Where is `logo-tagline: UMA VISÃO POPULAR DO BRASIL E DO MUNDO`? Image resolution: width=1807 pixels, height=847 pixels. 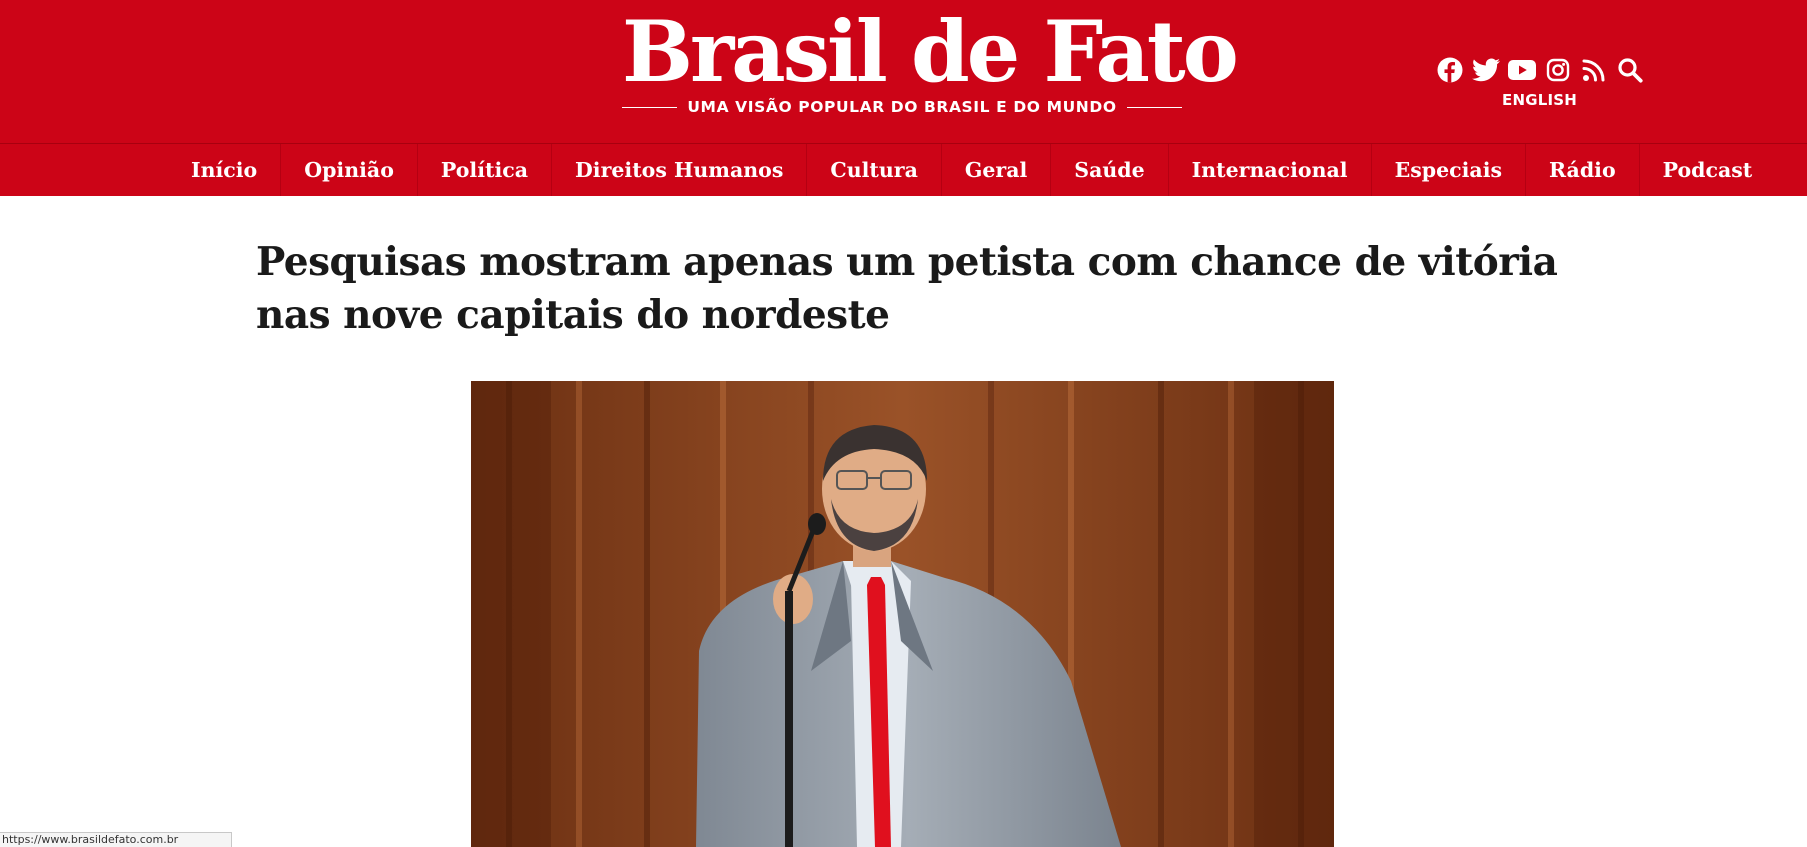 logo-tagline: UMA VISÃO POPULAR DO BRASIL E DO MUNDO is located at coordinates (902, 107).